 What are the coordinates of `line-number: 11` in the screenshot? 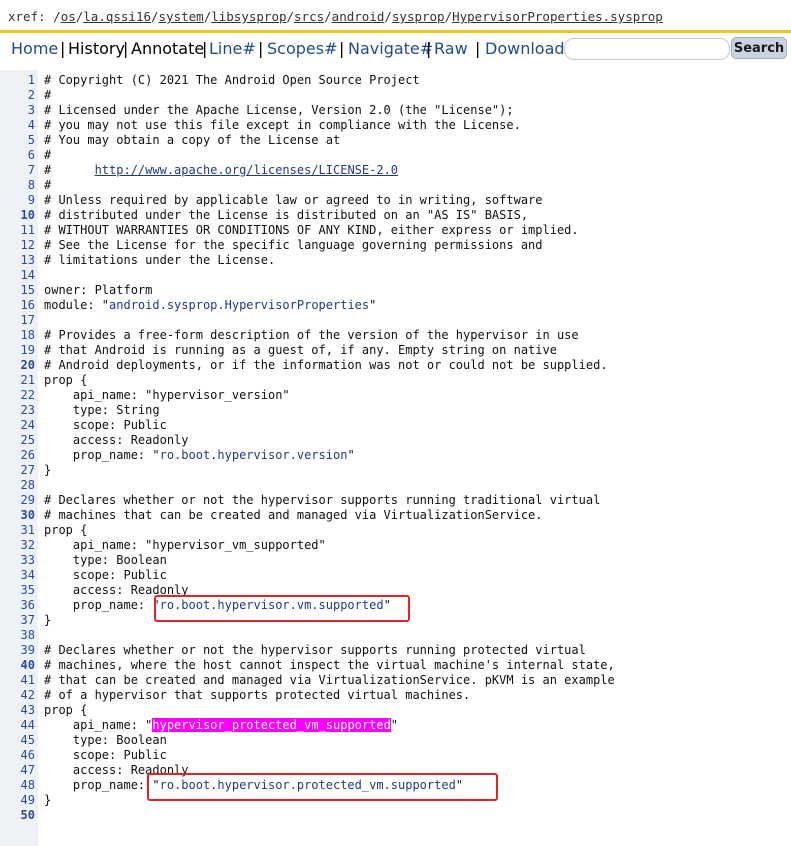 It's located at (17, 230).